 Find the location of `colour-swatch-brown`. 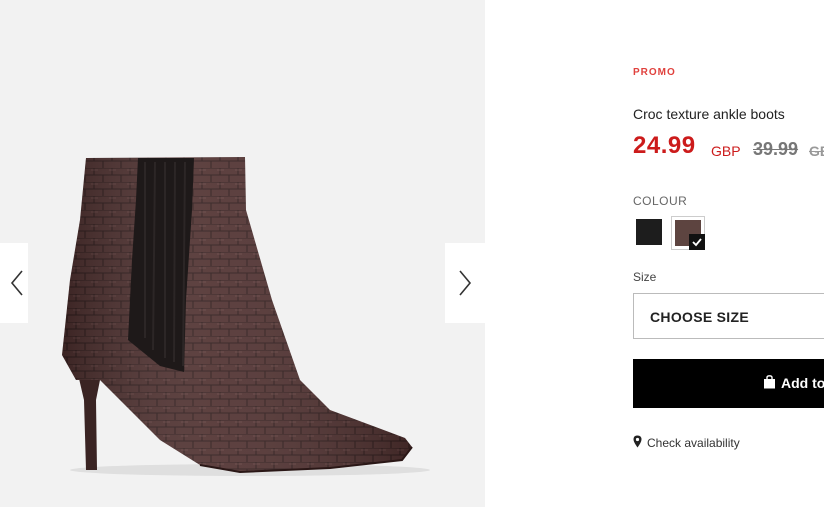

colour-swatch-brown is located at coordinates (688, 233).